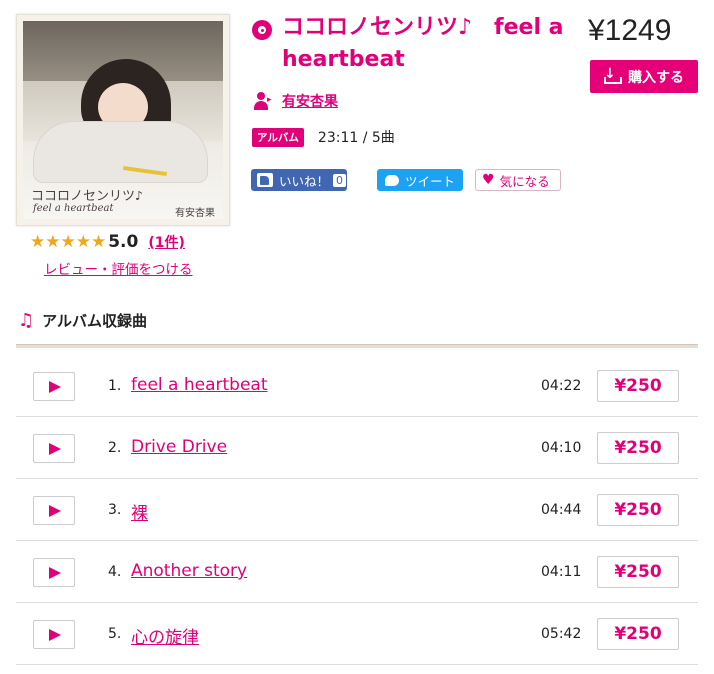 The image size is (714, 674). What do you see at coordinates (87, 196) in the screenshot?
I see `cover-title-art: ココロノセンリツ♪` at bounding box center [87, 196].